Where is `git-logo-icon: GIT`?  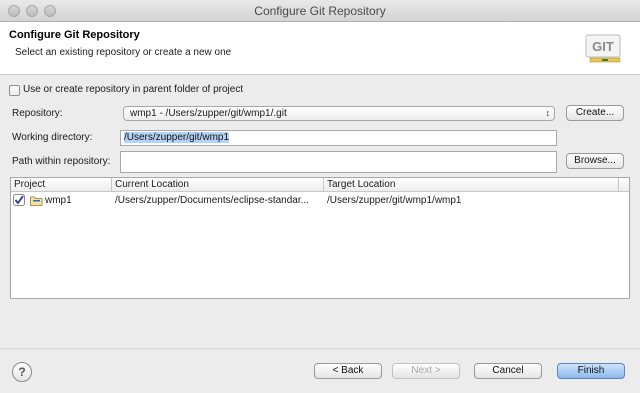
git-logo-icon: GIT is located at coordinates (603, 48).